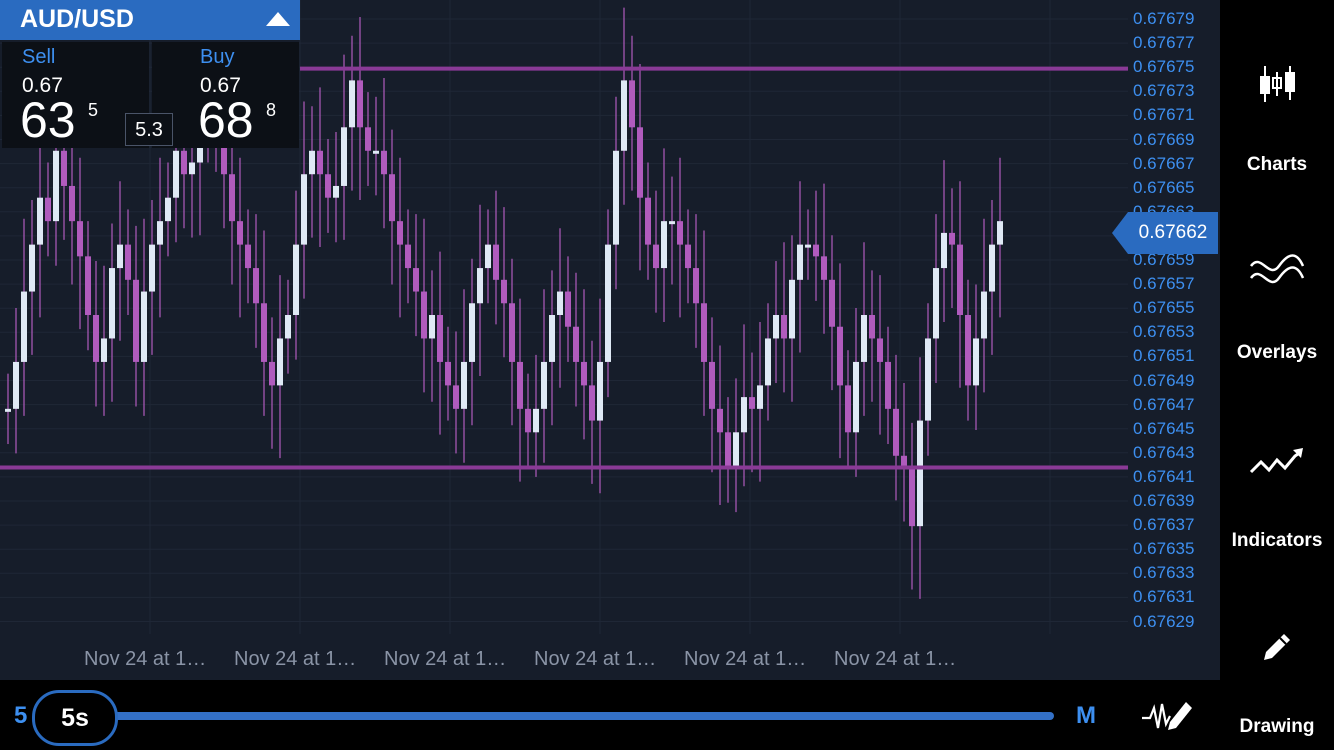 Image resolution: width=1334 pixels, height=750 pixels. Describe the element at coordinates (1168, 716) in the screenshot. I see `draw-signature-icon` at that location.